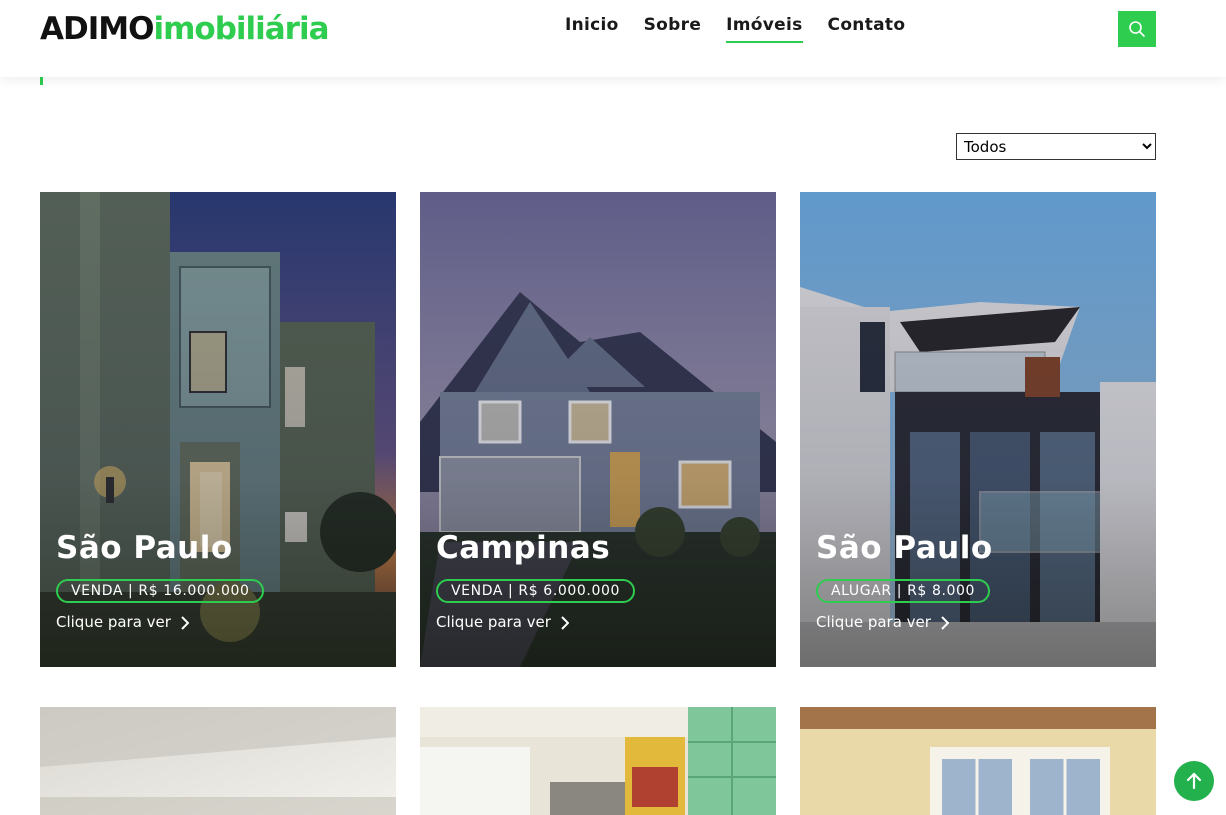  What do you see at coordinates (241, 29) in the screenshot?
I see `logo-text-secondary: imobiliária` at bounding box center [241, 29].